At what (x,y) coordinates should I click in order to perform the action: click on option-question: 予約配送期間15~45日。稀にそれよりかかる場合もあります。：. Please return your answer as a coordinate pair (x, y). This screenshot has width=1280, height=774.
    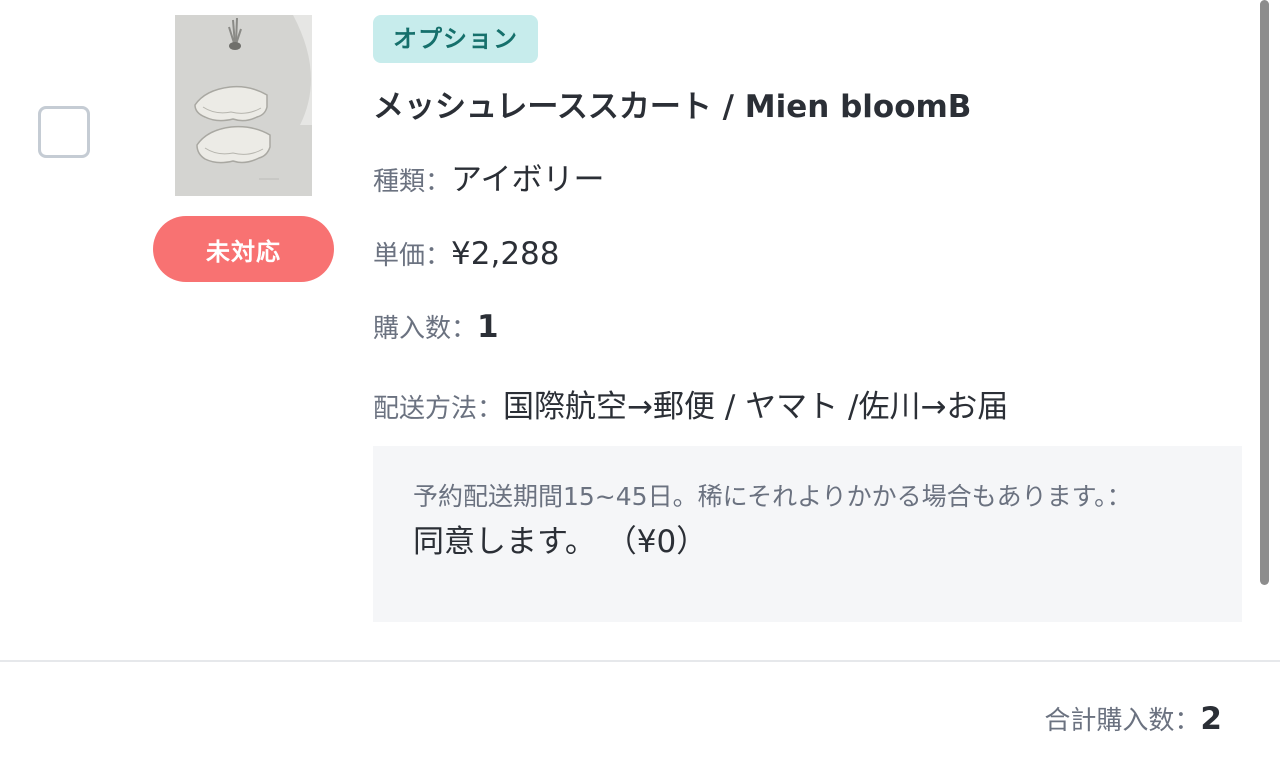
    Looking at the image, I should click on (772, 496).